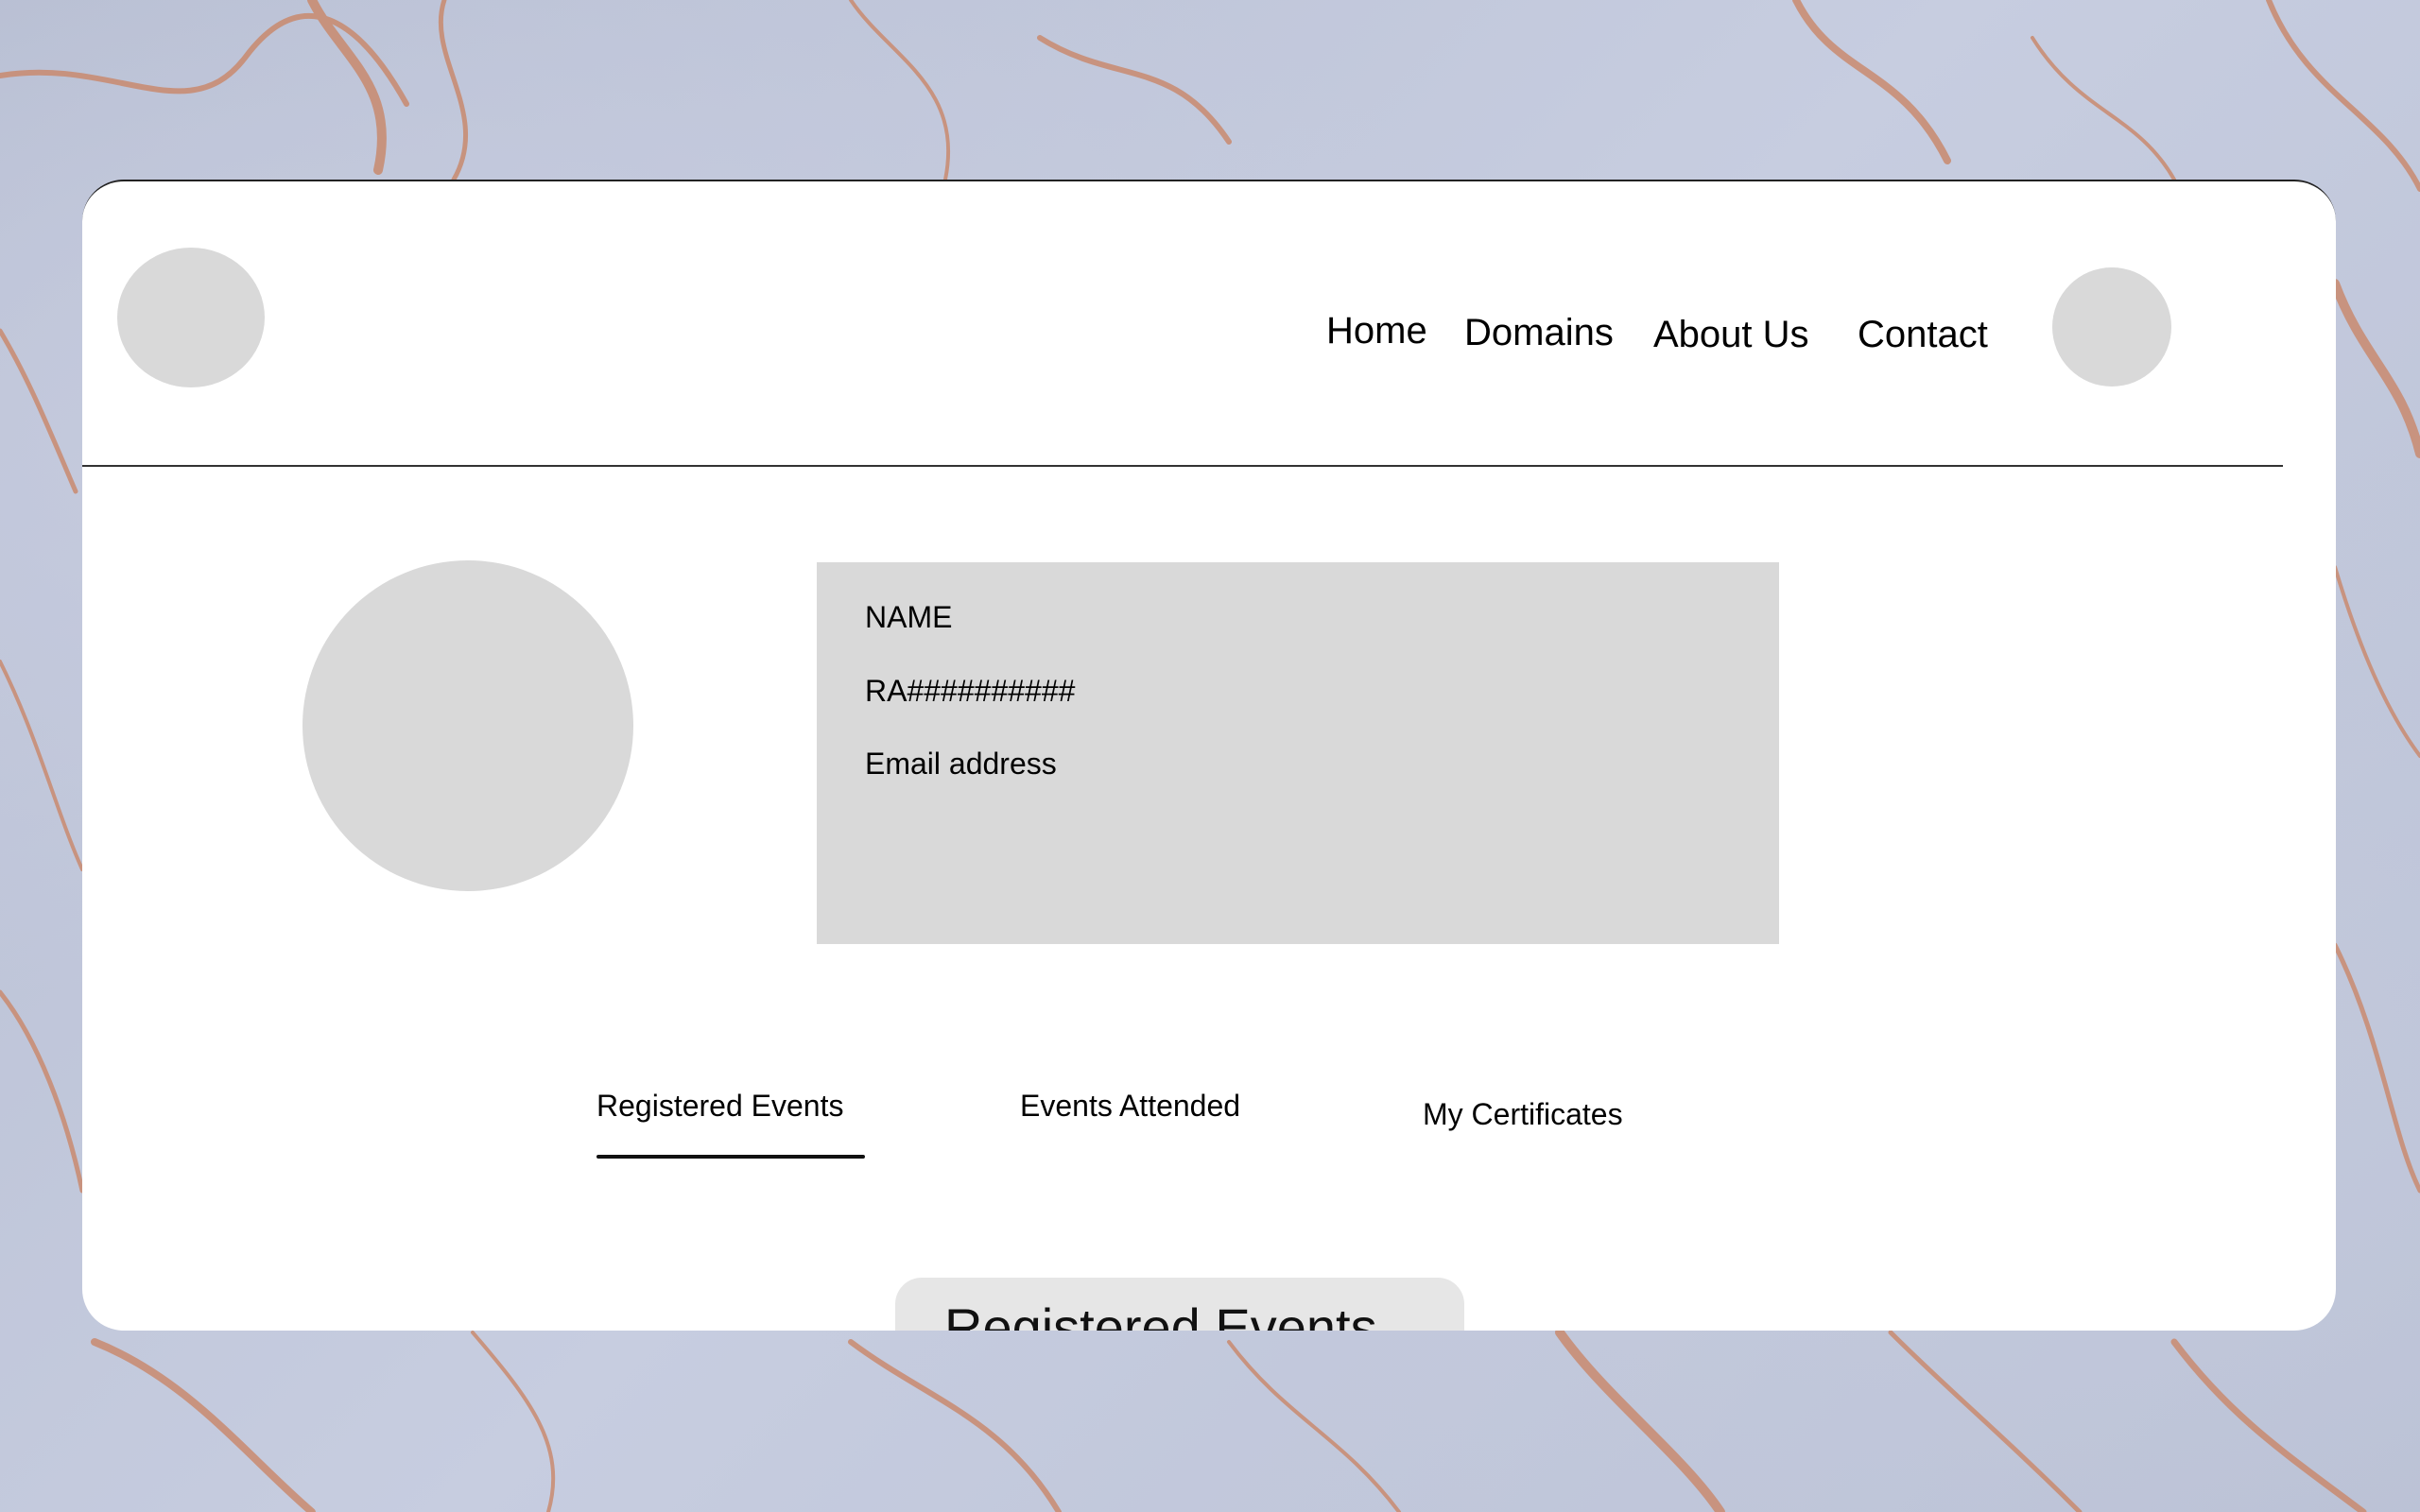  What do you see at coordinates (909, 617) in the screenshot?
I see `profile-name: NAME` at bounding box center [909, 617].